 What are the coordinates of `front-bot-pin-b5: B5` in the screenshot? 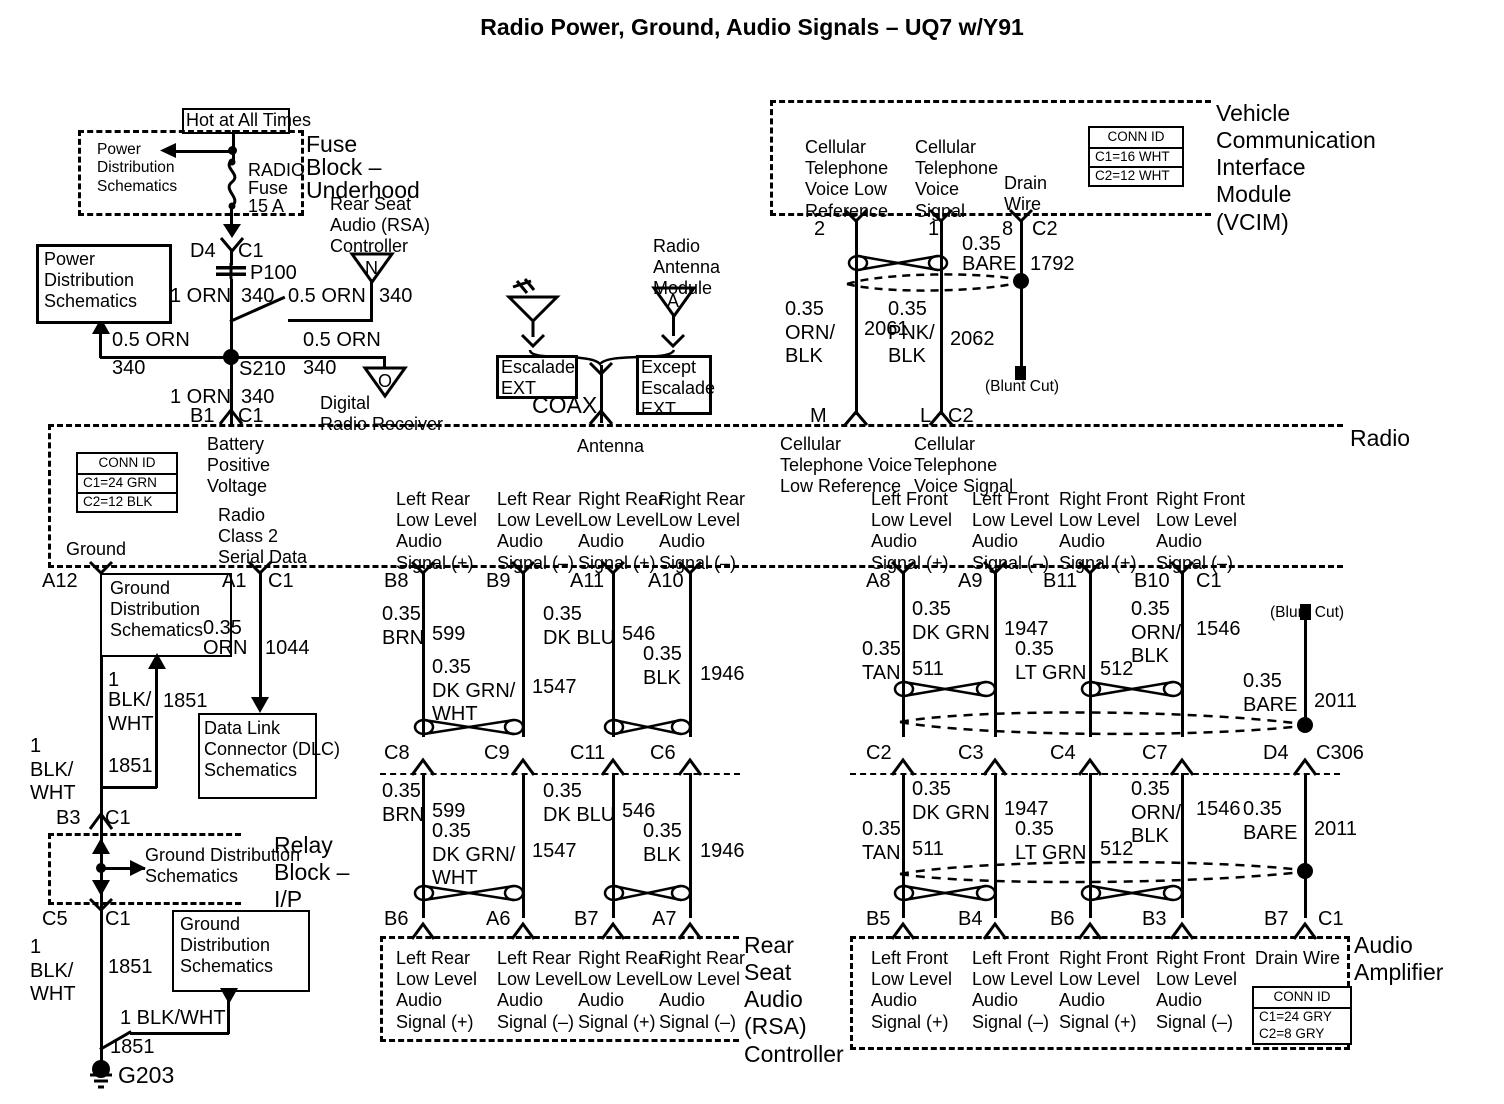 It's located at (878, 919).